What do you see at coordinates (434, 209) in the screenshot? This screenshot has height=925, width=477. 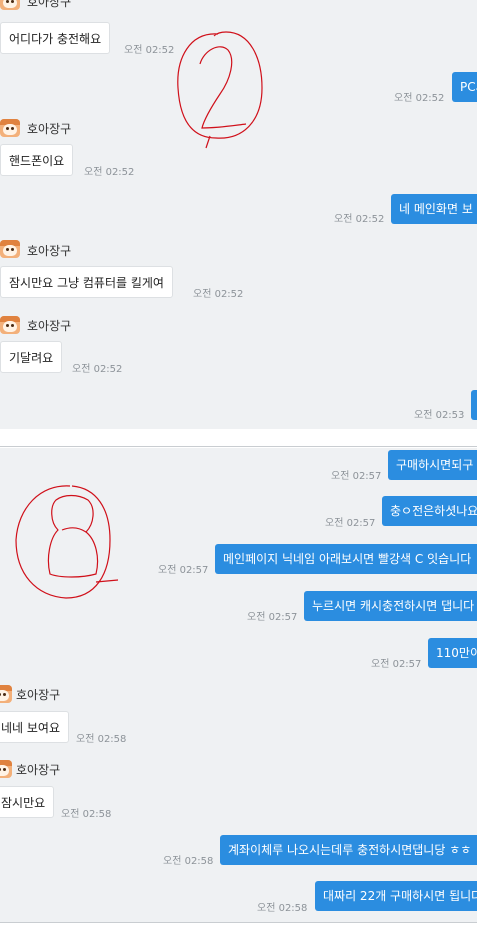 I see `message-bubble-outgoing: 네 메인화면 보` at bounding box center [434, 209].